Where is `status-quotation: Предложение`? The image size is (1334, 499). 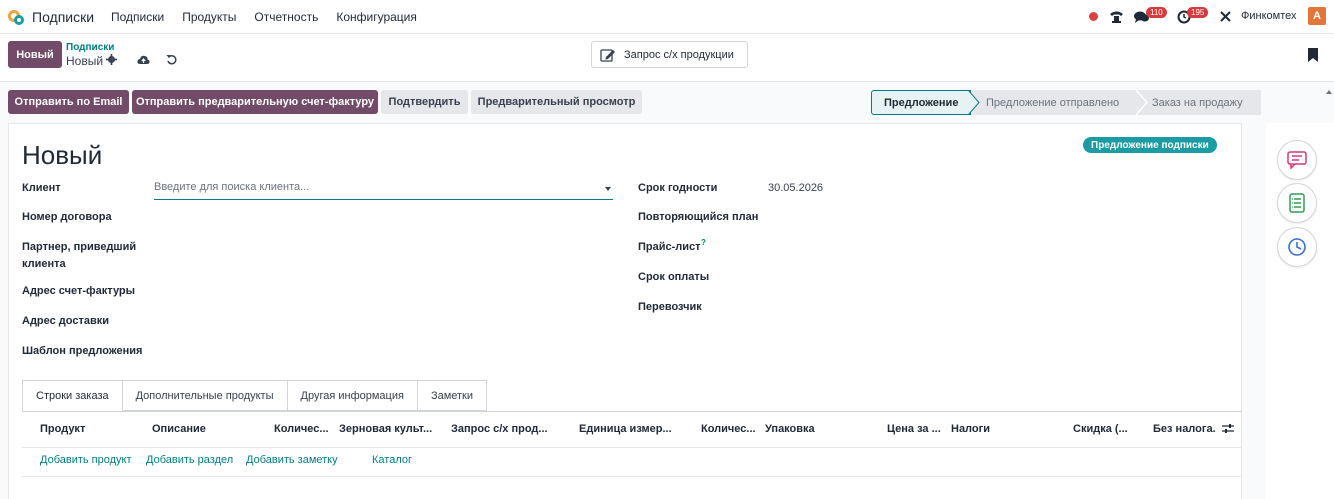
status-quotation: Предложение is located at coordinates (921, 102).